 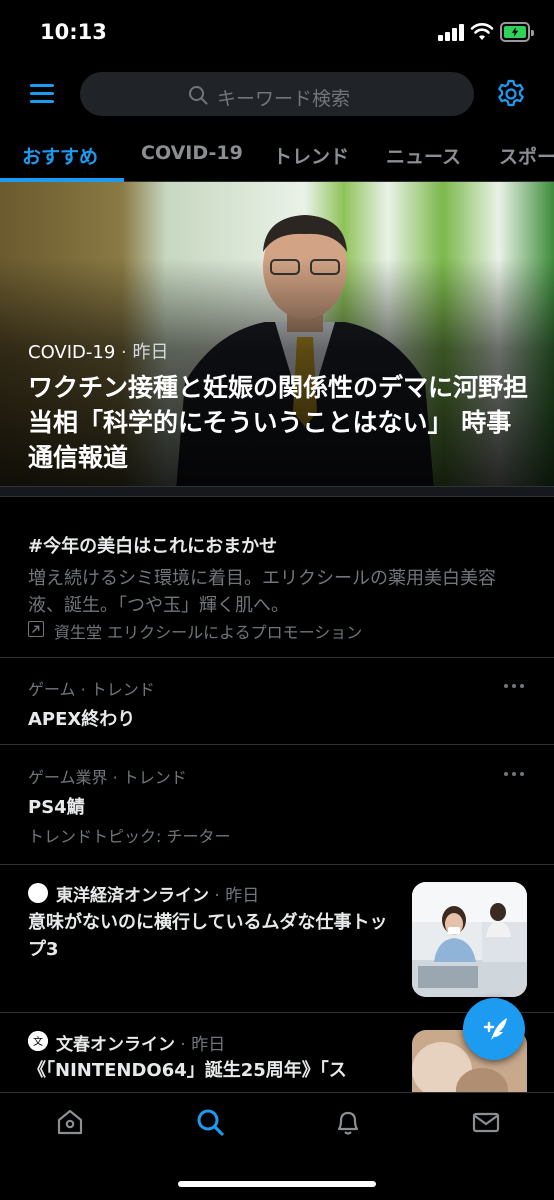 I want to click on home-icon, so click(x=70, y=1122).